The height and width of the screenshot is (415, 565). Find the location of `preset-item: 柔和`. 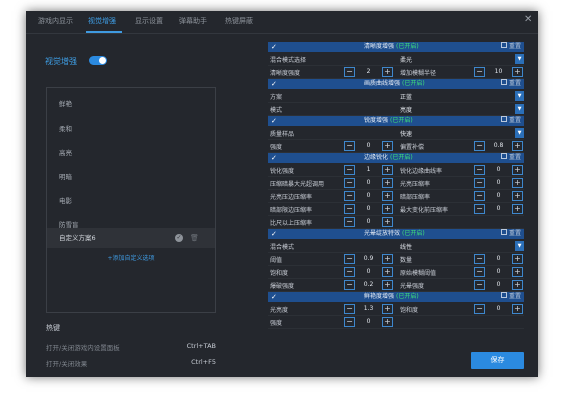

preset-item: 柔和 is located at coordinates (131, 129).